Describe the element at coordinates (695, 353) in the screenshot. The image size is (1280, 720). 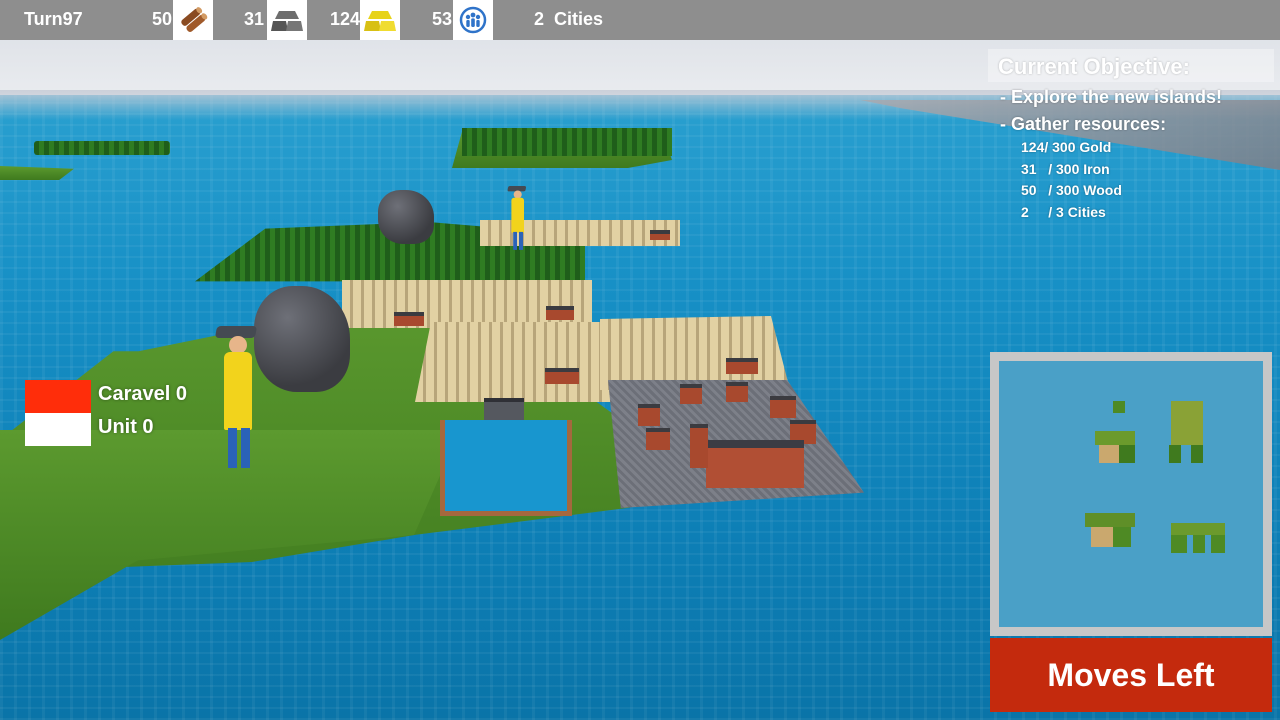
I see `farmland-east` at that location.